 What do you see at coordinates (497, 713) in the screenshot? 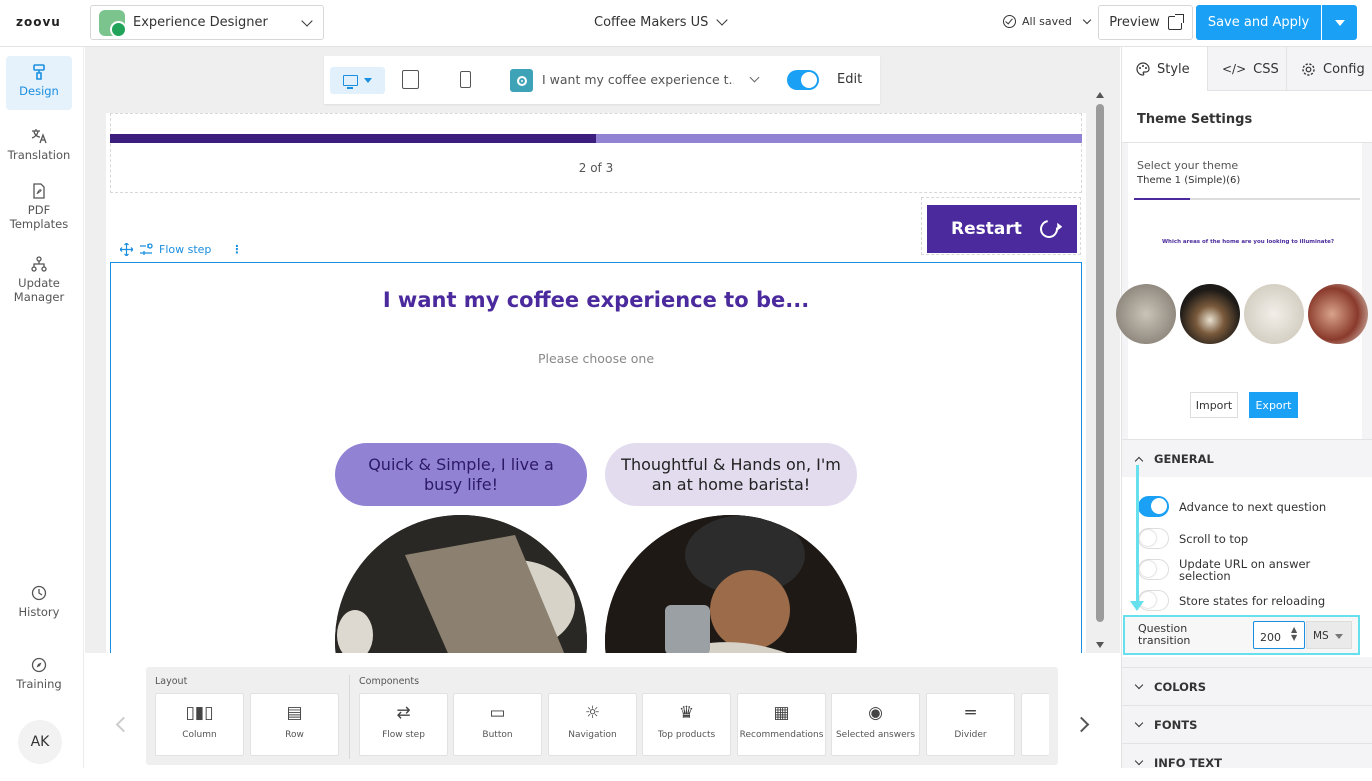
I see `button-icon: ▭` at bounding box center [497, 713].